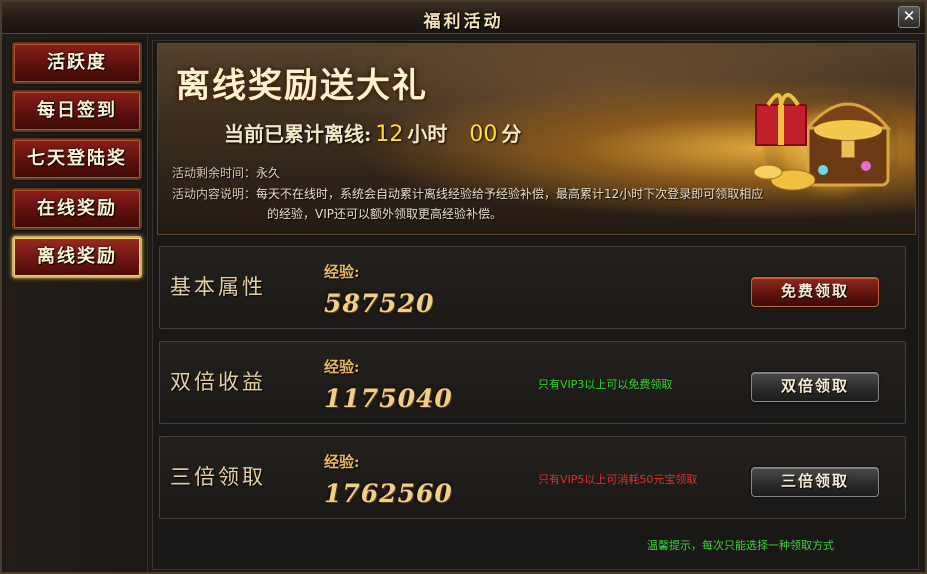  What do you see at coordinates (825, 145) in the screenshot?
I see `treasure-chest-icon` at bounding box center [825, 145].